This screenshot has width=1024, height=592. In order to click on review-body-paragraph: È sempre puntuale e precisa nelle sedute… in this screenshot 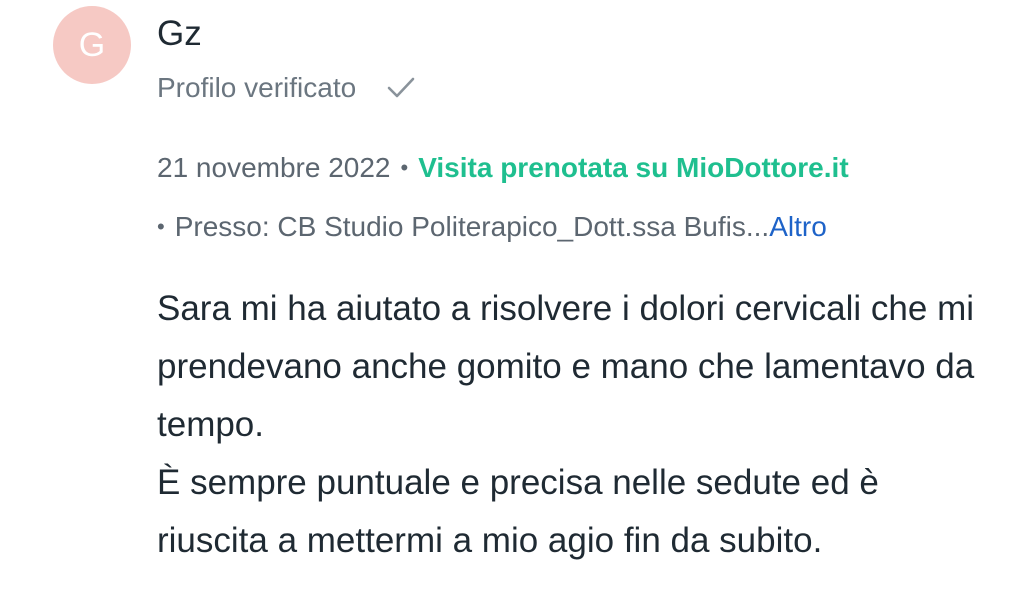, I will do `click(518, 511)`.